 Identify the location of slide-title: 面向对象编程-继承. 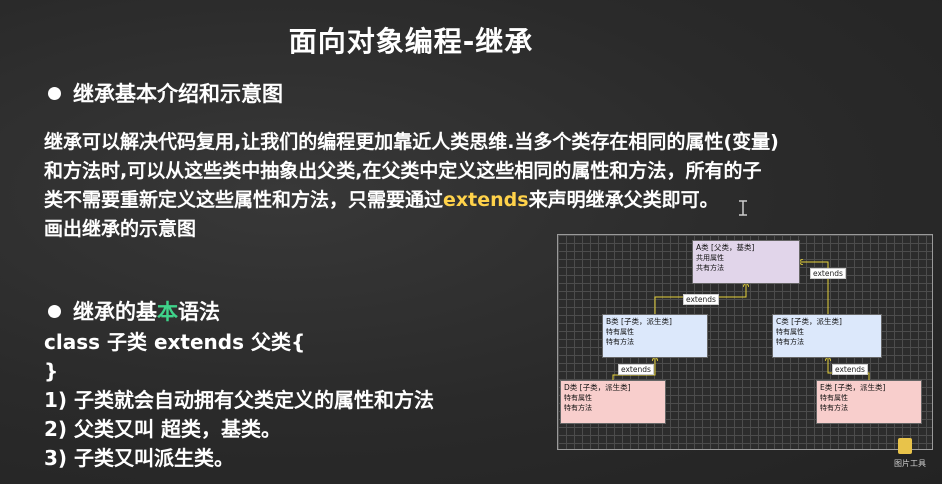
(411, 41).